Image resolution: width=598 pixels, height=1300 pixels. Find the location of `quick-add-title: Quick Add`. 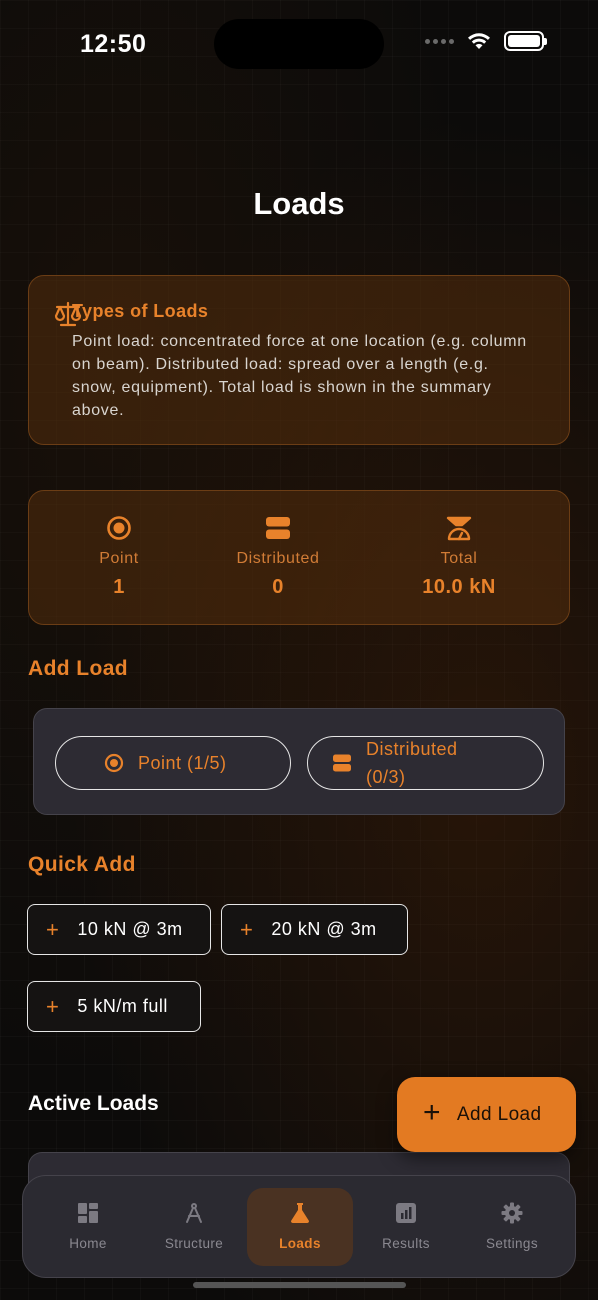

quick-add-title: Quick Add is located at coordinates (82, 864).